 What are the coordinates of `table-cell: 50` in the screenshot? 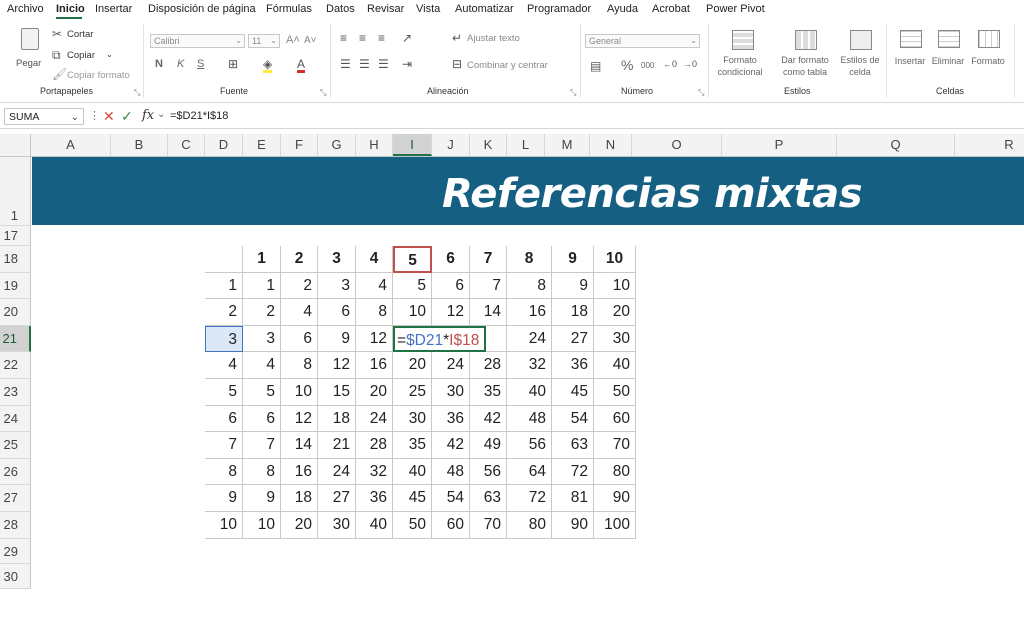 It's located at (412, 525).